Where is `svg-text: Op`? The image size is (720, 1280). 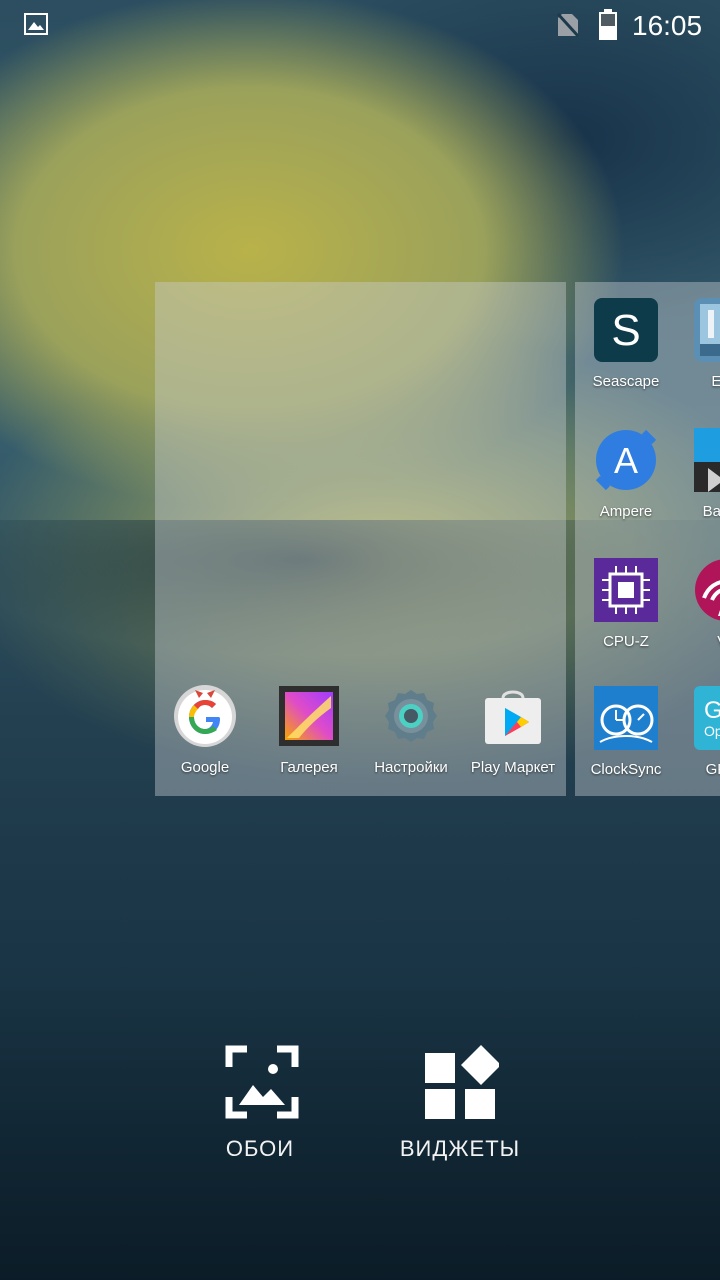
svg-text: Op is located at coordinates (712, 731).